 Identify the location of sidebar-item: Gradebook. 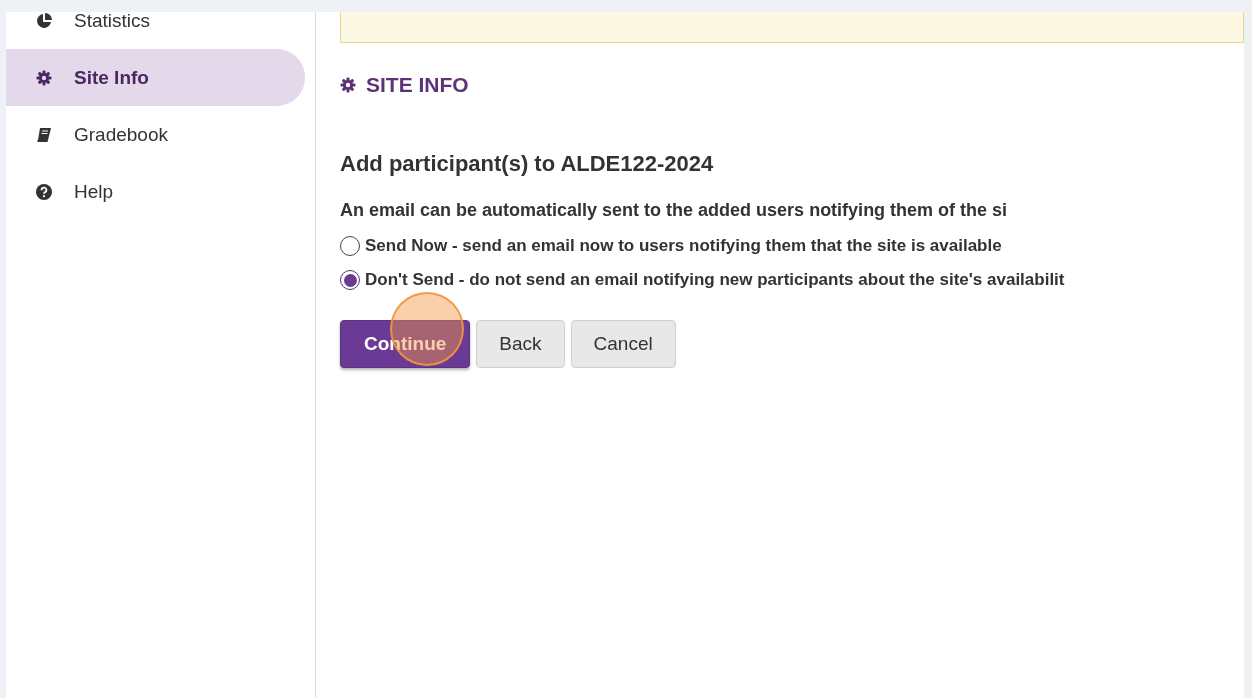
(155, 134).